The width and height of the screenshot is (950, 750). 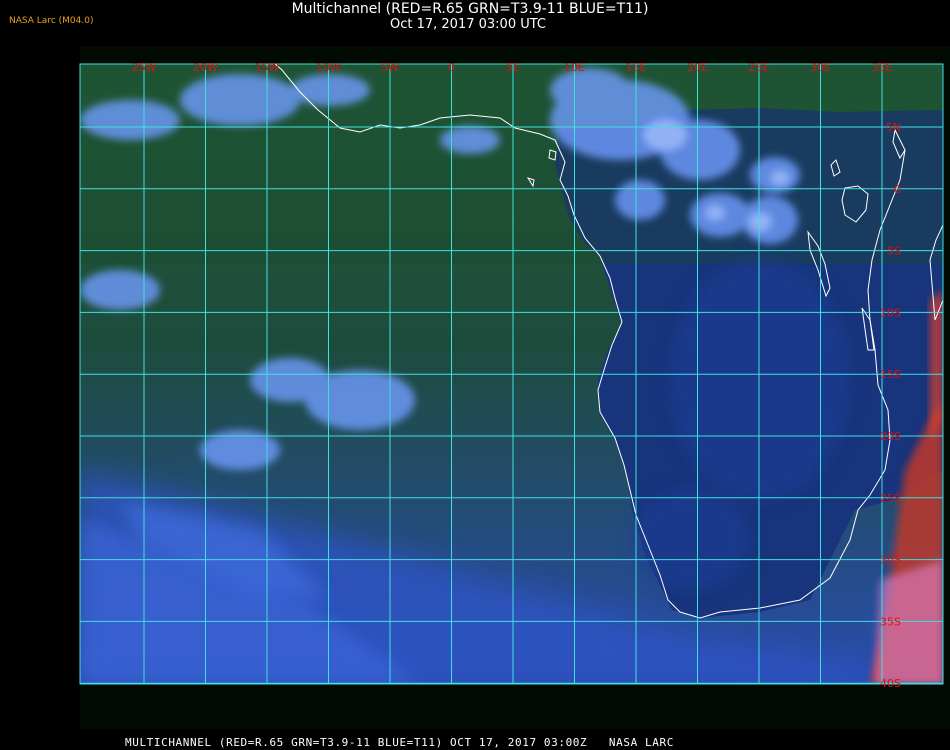 I want to click on latitude-label: 15S, so click(x=890, y=374).